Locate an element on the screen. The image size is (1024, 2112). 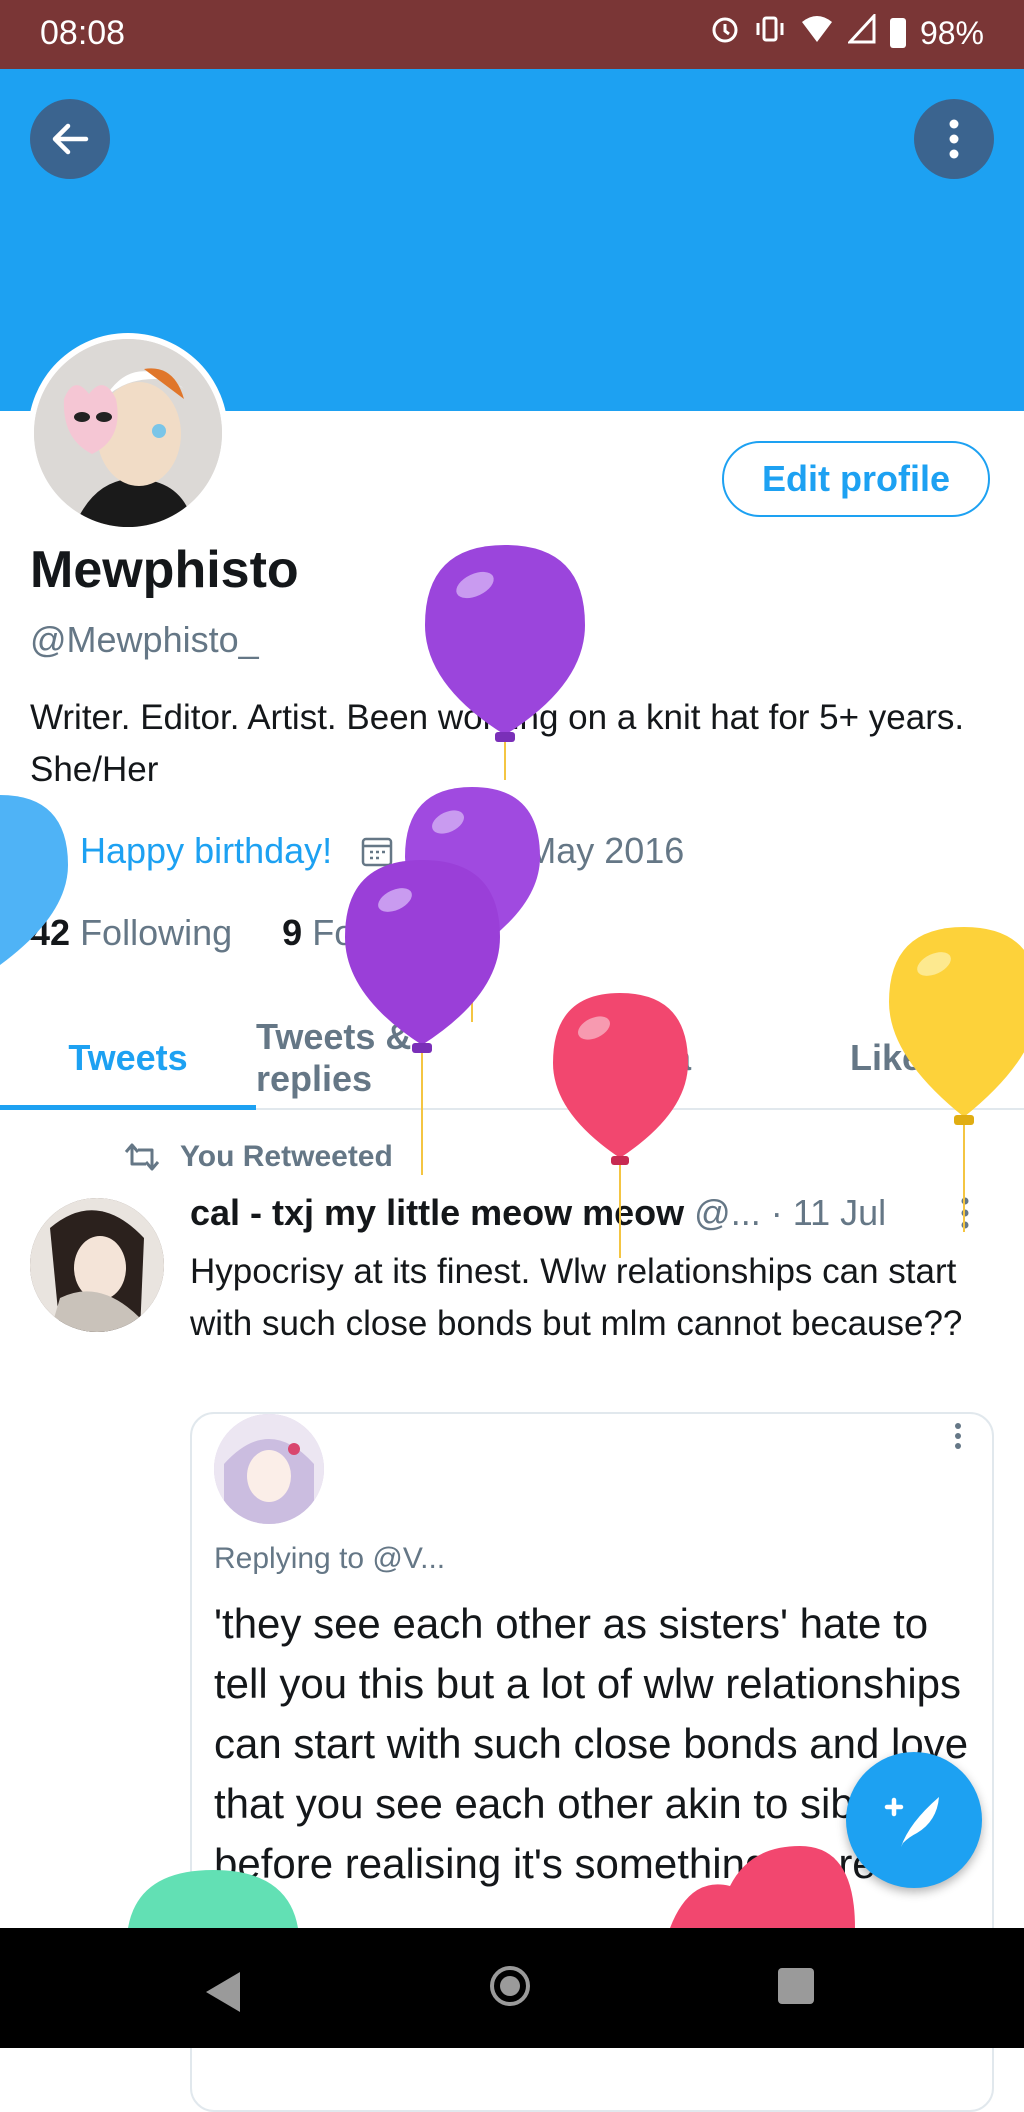
nav-recents-button is located at coordinates (796, 1986).